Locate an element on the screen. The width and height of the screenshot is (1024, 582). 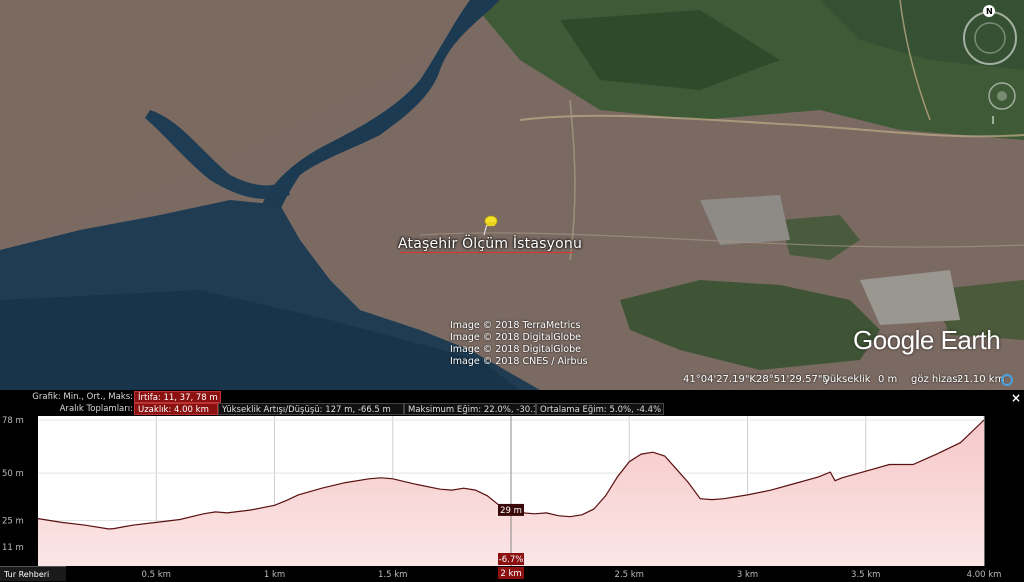
tour-guide-button: Tur Rehberi is located at coordinates (33, 573).